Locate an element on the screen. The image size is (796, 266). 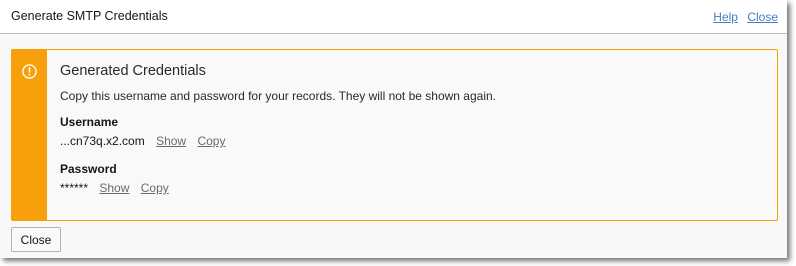
password-show-link: Show is located at coordinates (114, 188).